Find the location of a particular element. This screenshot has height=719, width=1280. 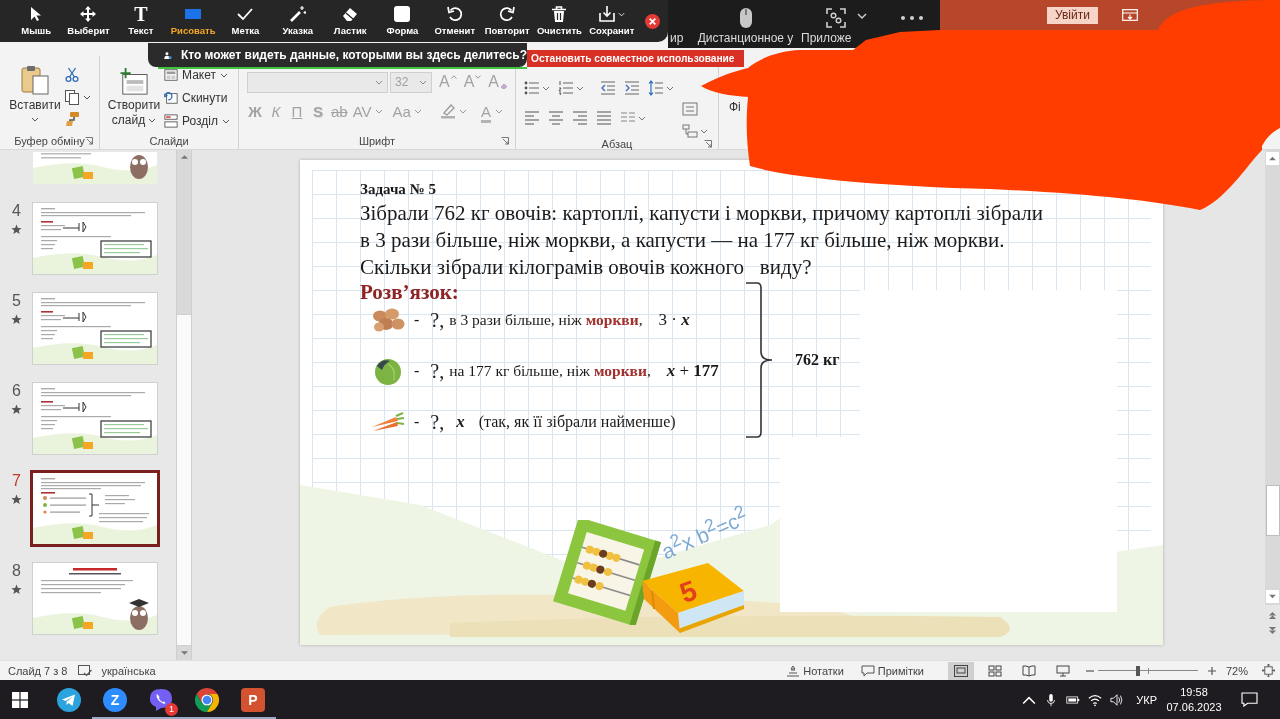

align-right-icon is located at coordinates (580, 118).